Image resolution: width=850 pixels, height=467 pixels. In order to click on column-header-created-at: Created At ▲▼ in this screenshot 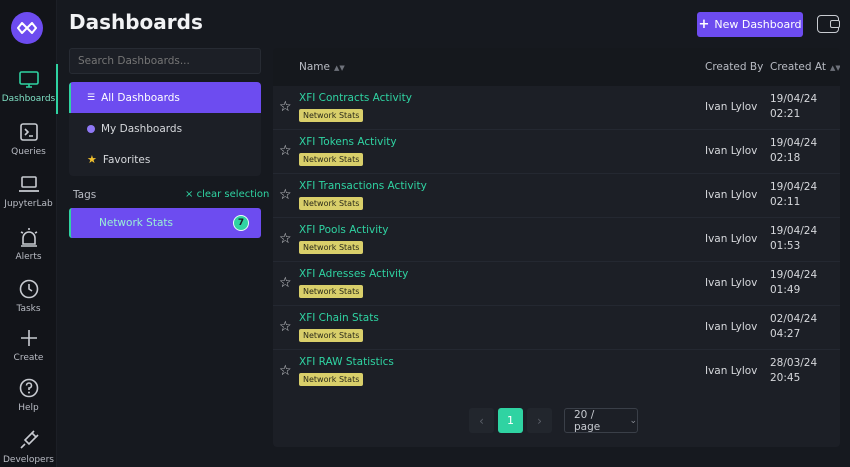, I will do `click(805, 67)`.